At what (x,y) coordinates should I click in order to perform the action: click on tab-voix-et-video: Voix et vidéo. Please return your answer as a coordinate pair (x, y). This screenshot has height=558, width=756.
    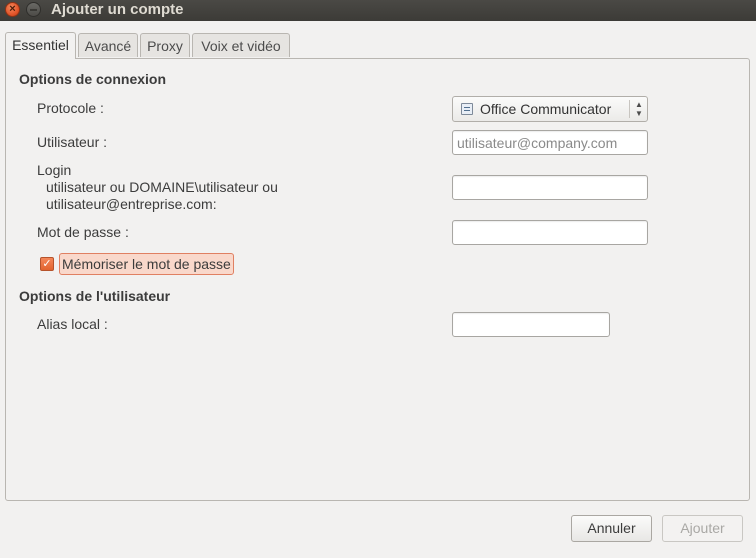
    Looking at the image, I should click on (241, 45).